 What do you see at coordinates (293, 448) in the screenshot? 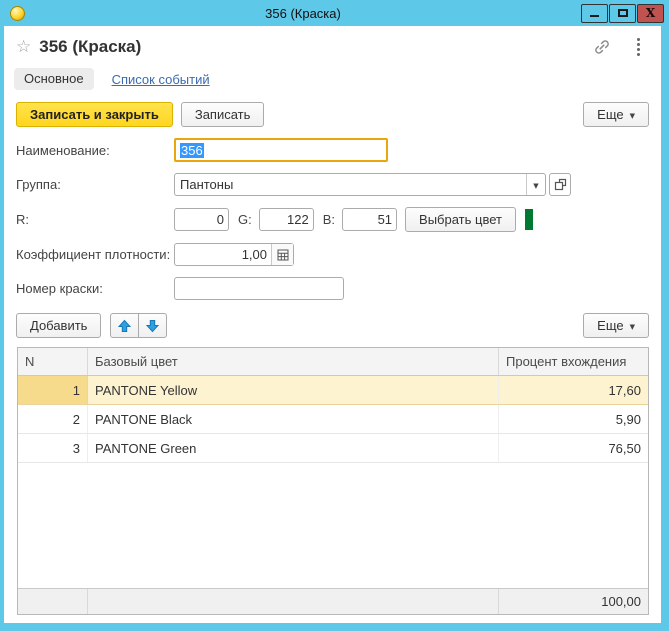
I see `base-color-cell: PANTONE Green` at bounding box center [293, 448].